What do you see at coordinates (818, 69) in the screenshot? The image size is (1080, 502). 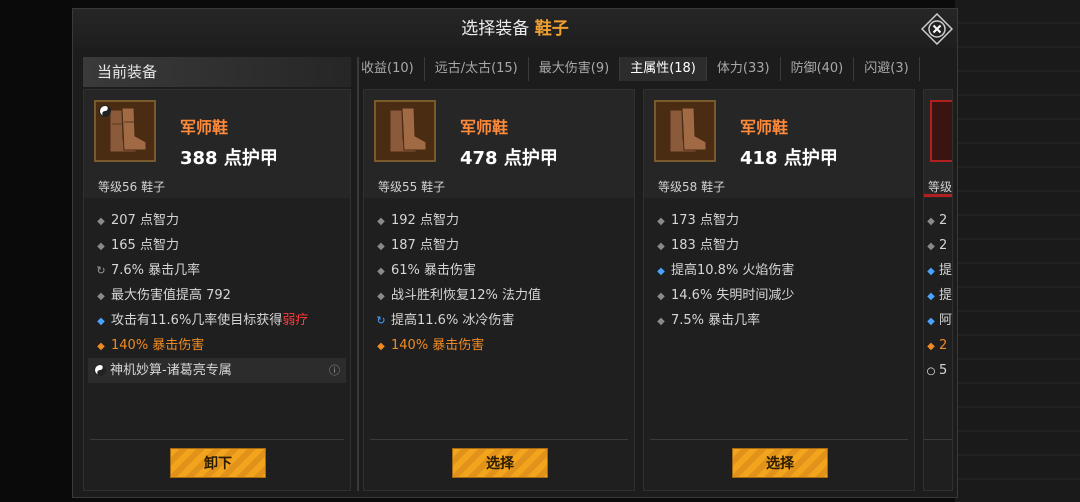 I see `tab-defense: 防御(40)` at bounding box center [818, 69].